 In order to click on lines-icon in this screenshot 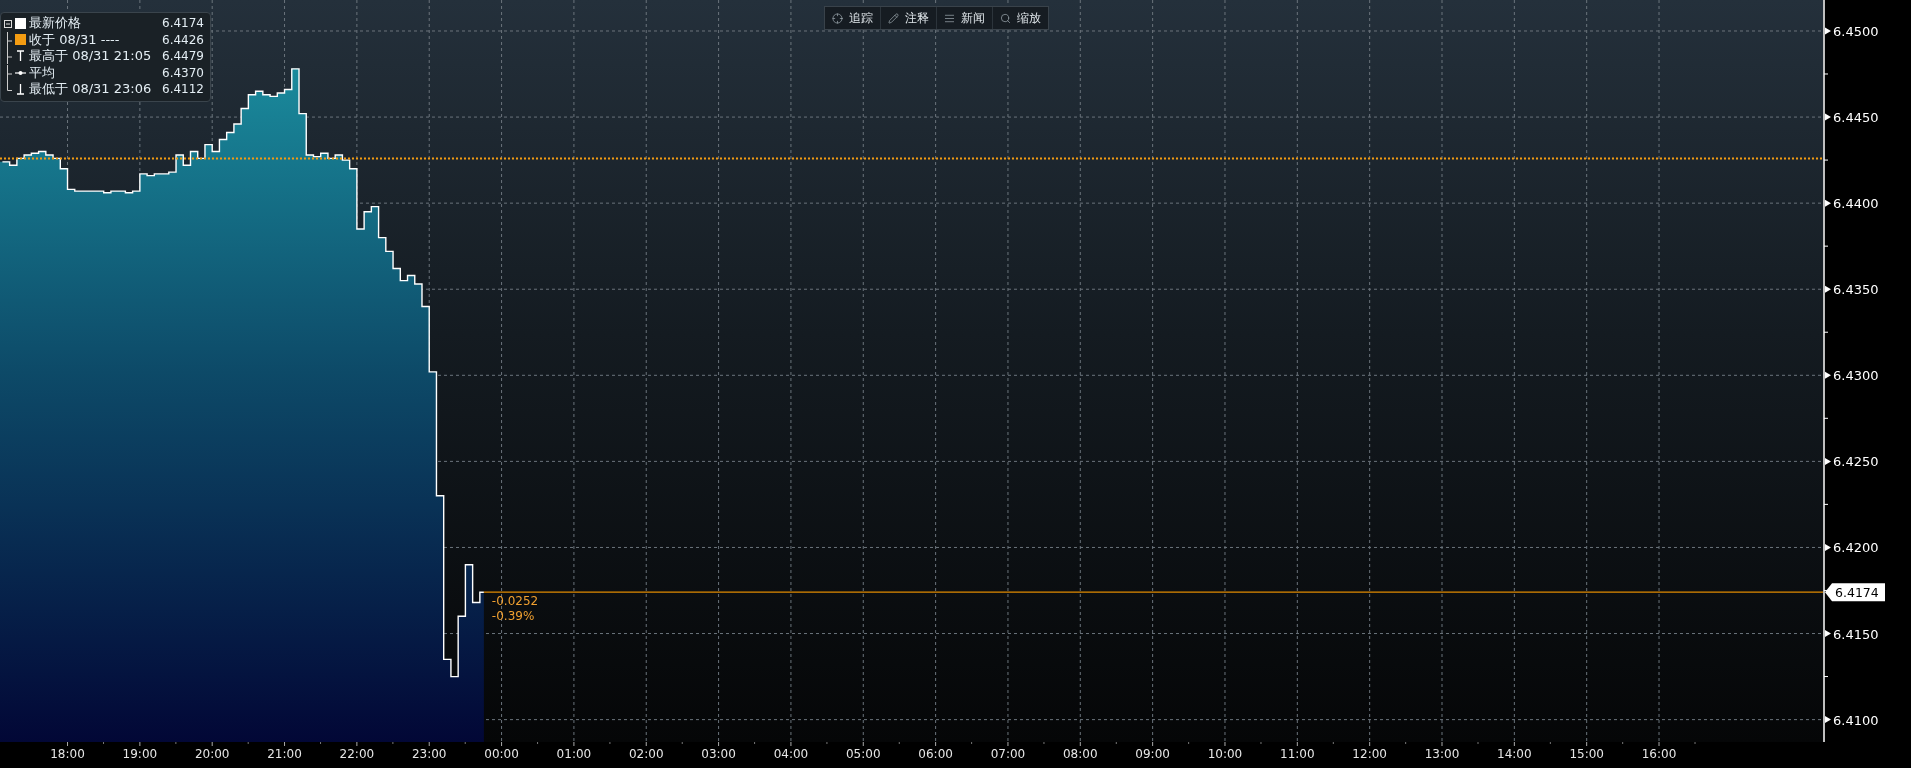, I will do `click(949, 18)`.